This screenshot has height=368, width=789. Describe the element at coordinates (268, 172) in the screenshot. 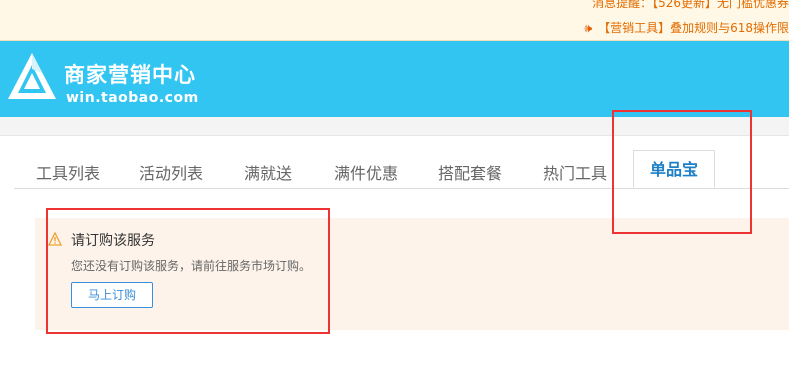

I see `tab-full-gift: 满就送` at that location.